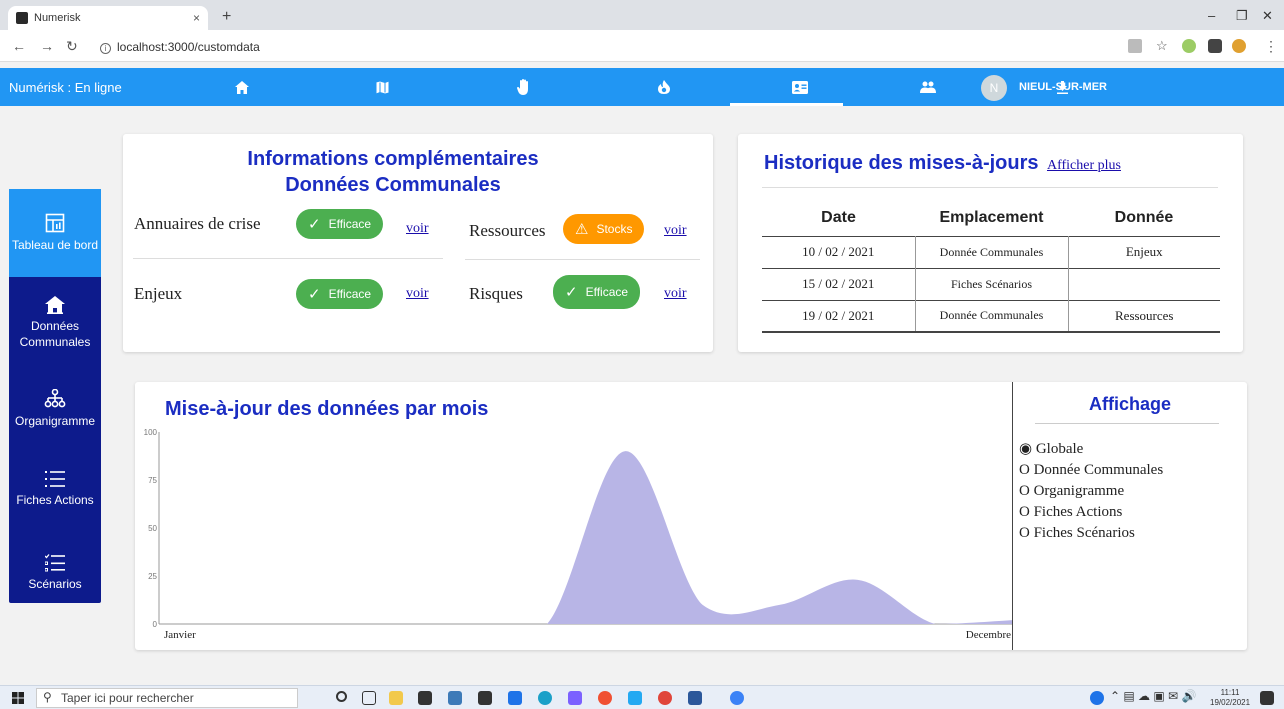 This screenshot has width=1284, height=709. What do you see at coordinates (1059, 449) in the screenshot?
I see `radio-label: Globale` at bounding box center [1059, 449].